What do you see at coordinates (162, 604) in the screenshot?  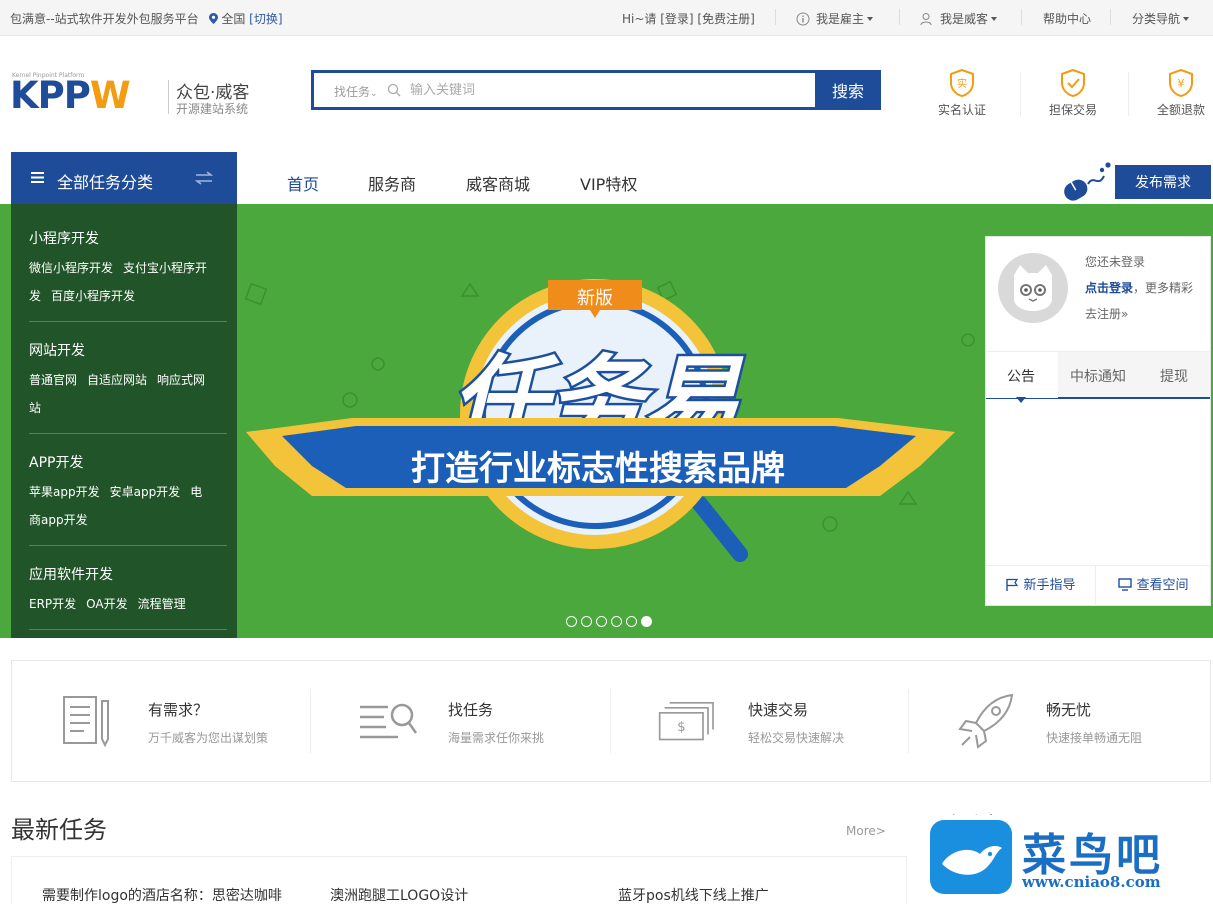 I see `category-item: 流程管理` at bounding box center [162, 604].